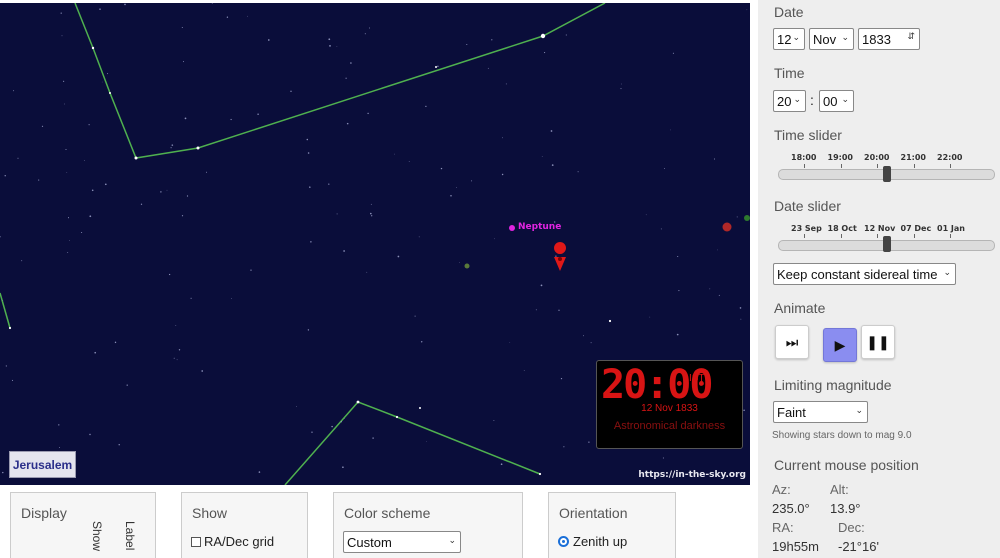 The image size is (1000, 558). What do you see at coordinates (232, 541) in the screenshot?
I see `radec-grid-checkbox: RA/Dec grid` at bounding box center [232, 541].